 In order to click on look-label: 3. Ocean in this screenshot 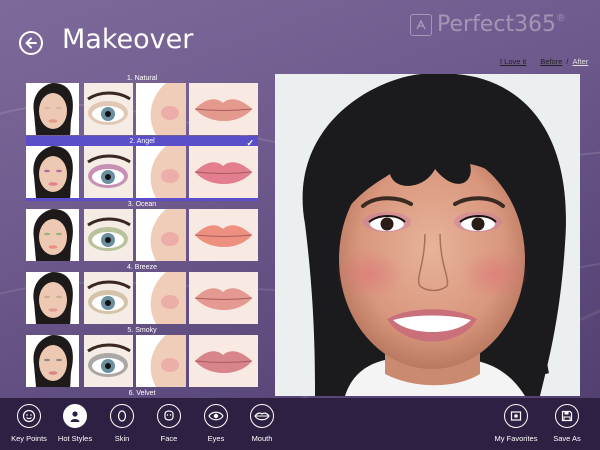, I will do `click(142, 204)`.